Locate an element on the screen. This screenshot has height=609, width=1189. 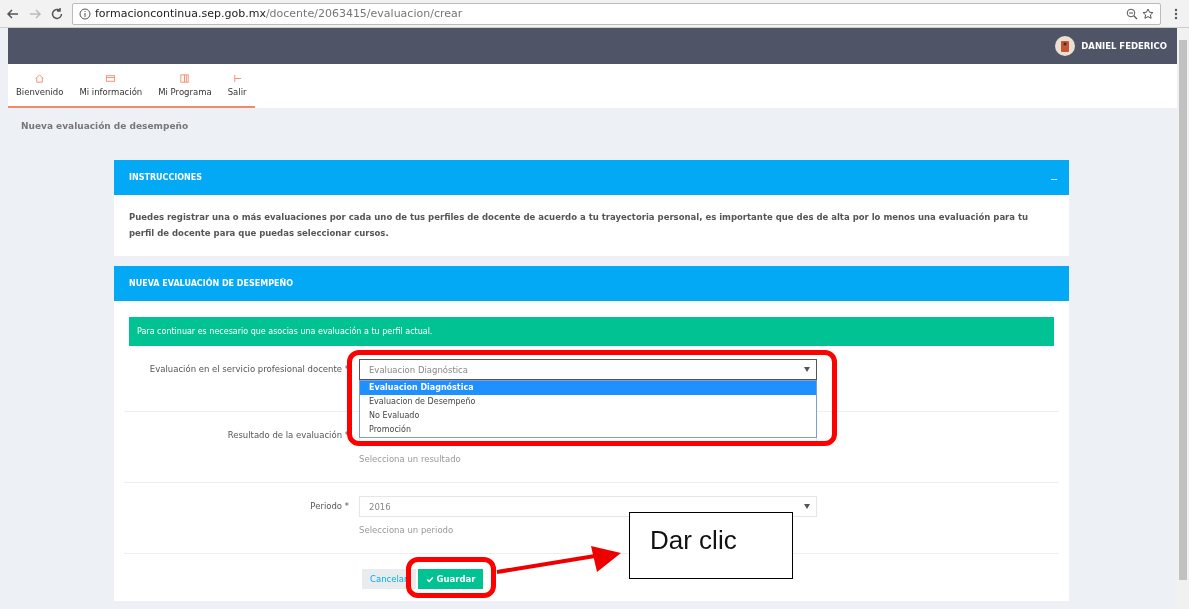
url-host: formacioncontinua.sep.gob.mx is located at coordinates (180, 13).